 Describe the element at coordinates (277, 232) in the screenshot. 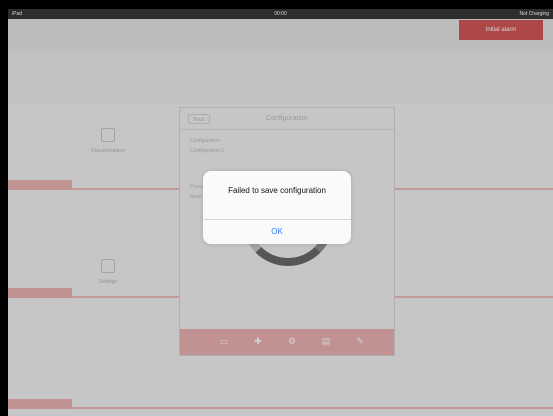

I see `alert-ok-button: OK` at that location.